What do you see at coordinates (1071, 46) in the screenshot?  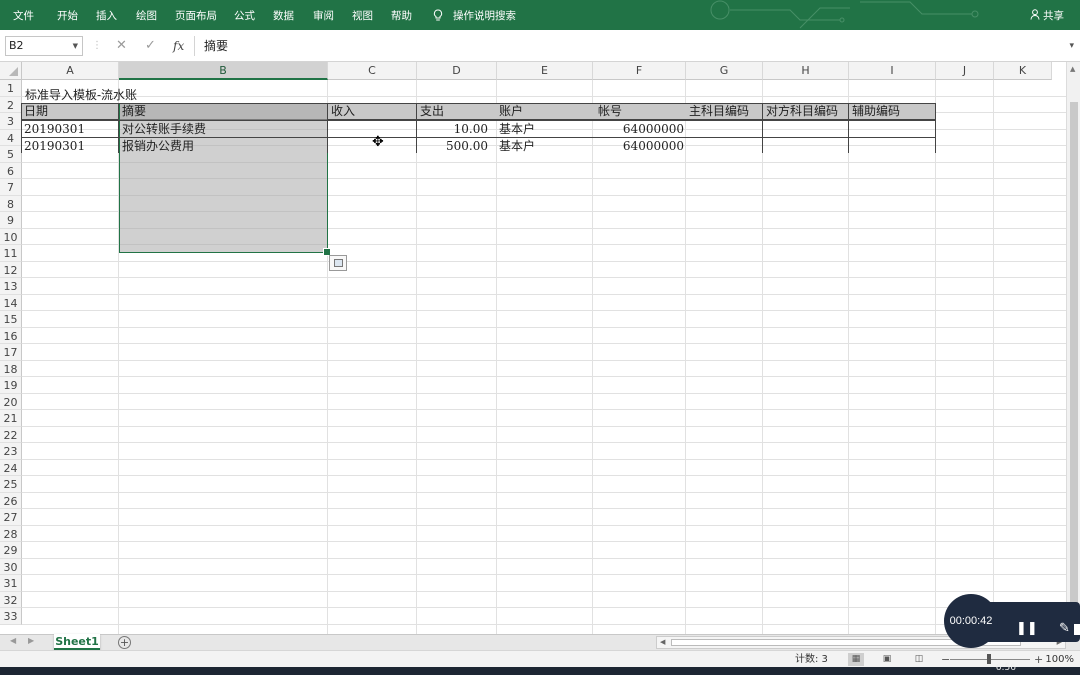 I see `expand-formula-icon: ▾` at bounding box center [1071, 46].